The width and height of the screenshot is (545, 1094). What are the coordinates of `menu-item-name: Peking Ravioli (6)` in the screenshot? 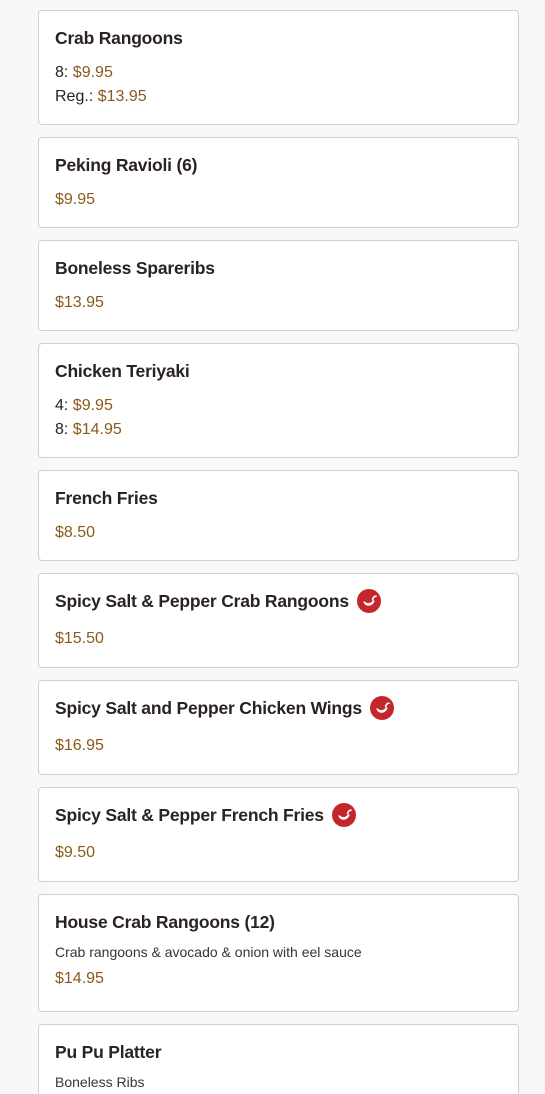 It's located at (126, 164).